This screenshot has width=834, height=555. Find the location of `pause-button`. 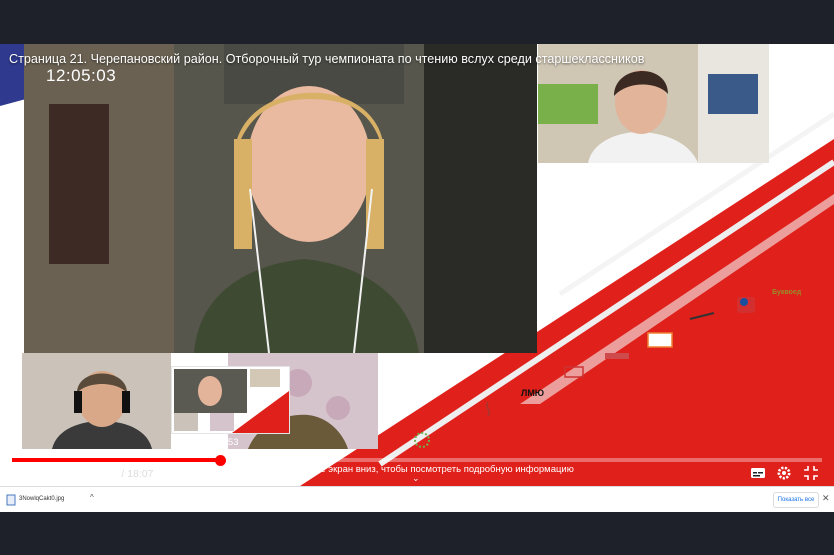

pause-button is located at coordinates (29, 475).